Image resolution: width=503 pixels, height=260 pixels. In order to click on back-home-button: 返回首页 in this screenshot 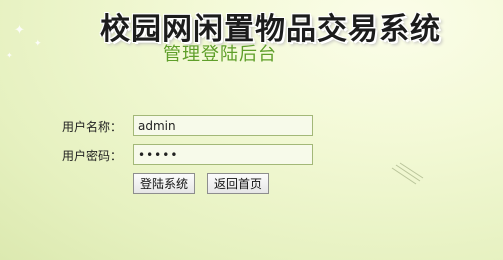, I will do `click(238, 183)`.